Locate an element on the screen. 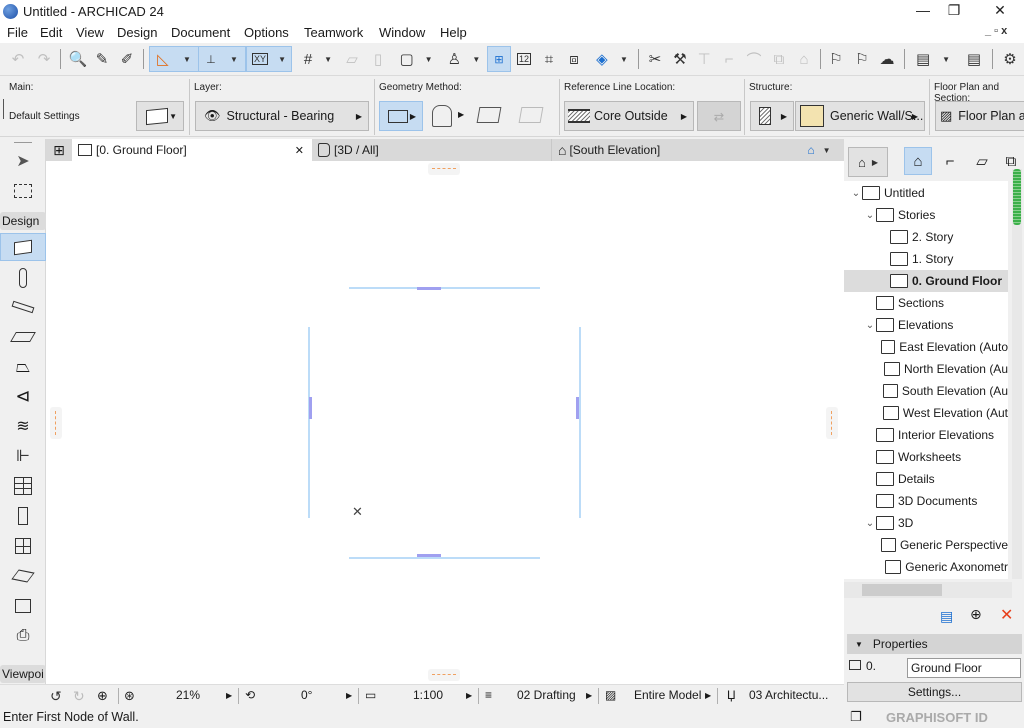  view-settings-icon: ▤ is located at coordinates (946, 616).